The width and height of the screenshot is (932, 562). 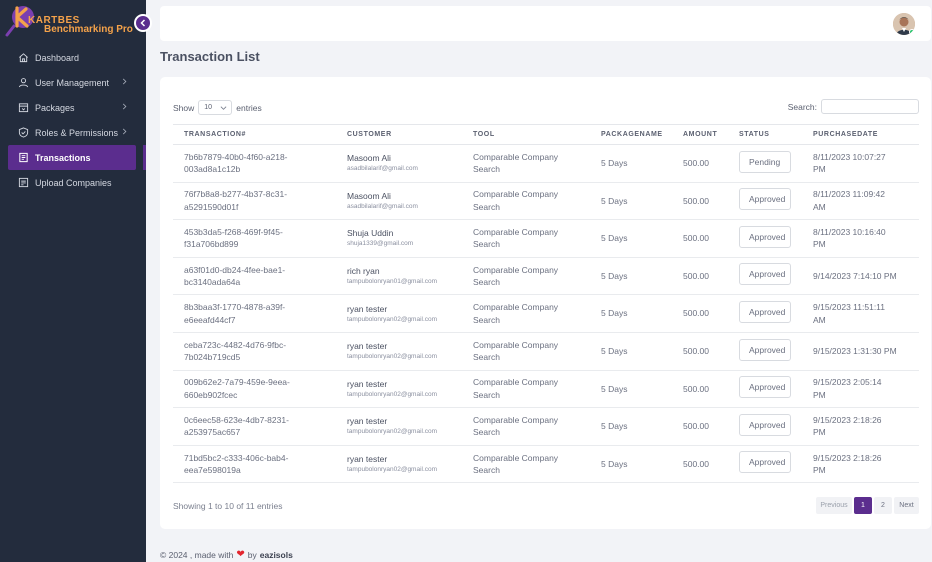 What do you see at coordinates (863, 505) in the screenshot?
I see `pagination-page-1: 1` at bounding box center [863, 505].